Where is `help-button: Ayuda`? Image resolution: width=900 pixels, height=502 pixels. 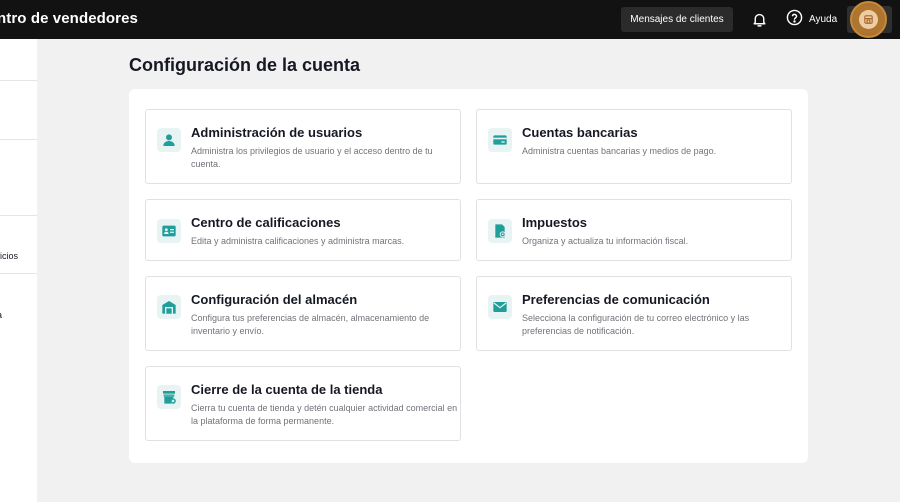 help-button: Ayuda is located at coordinates (812, 20).